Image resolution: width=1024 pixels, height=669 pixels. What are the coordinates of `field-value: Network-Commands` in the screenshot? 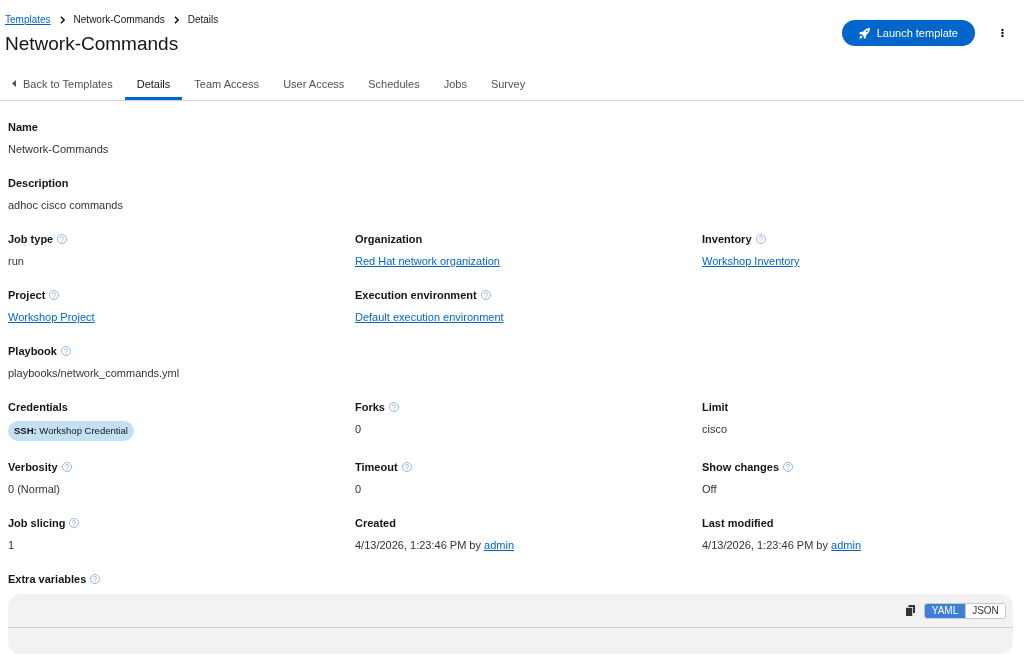 It's located at (58, 149).